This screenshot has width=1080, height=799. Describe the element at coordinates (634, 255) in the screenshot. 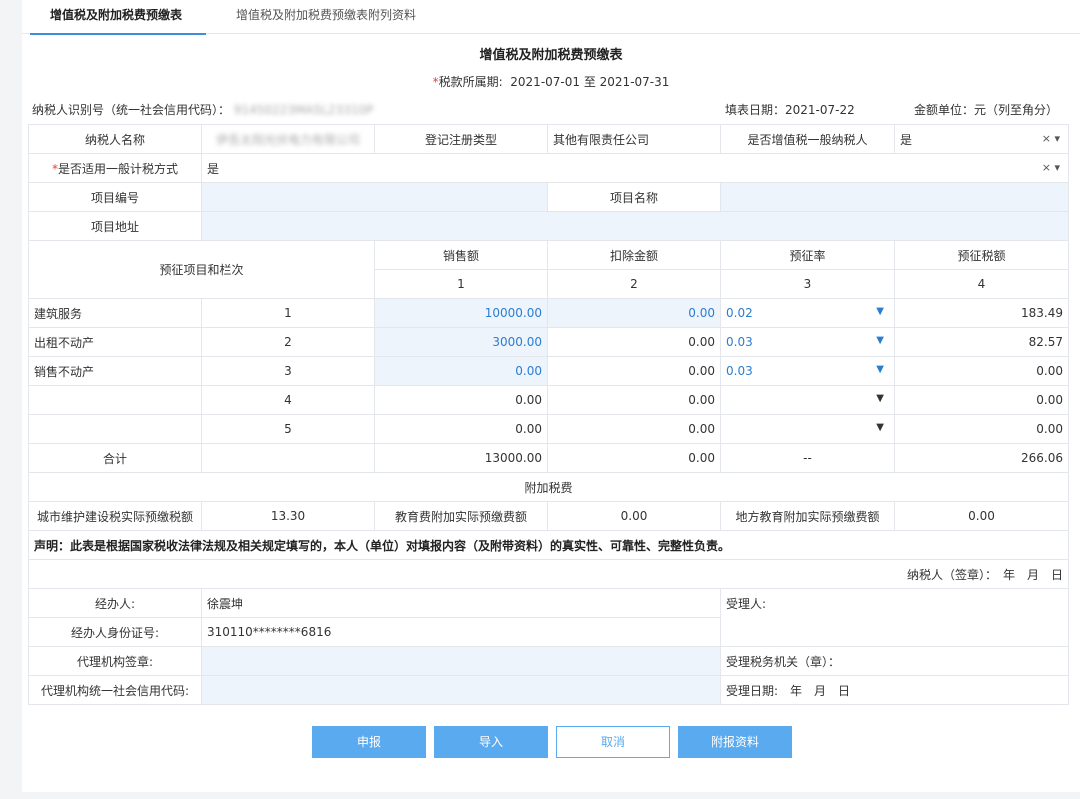

I see `column-header-deduction: 扣除金额` at that location.